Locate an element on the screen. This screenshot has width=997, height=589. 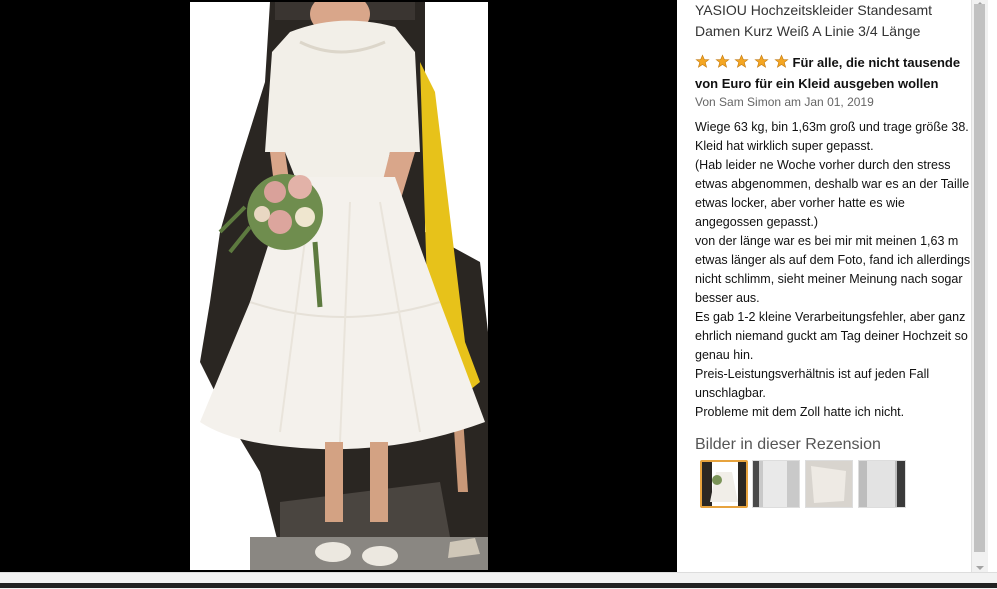
review-paragraph: Probleme mit dem Zoll hatte ich nicht. is located at coordinates (800, 412).